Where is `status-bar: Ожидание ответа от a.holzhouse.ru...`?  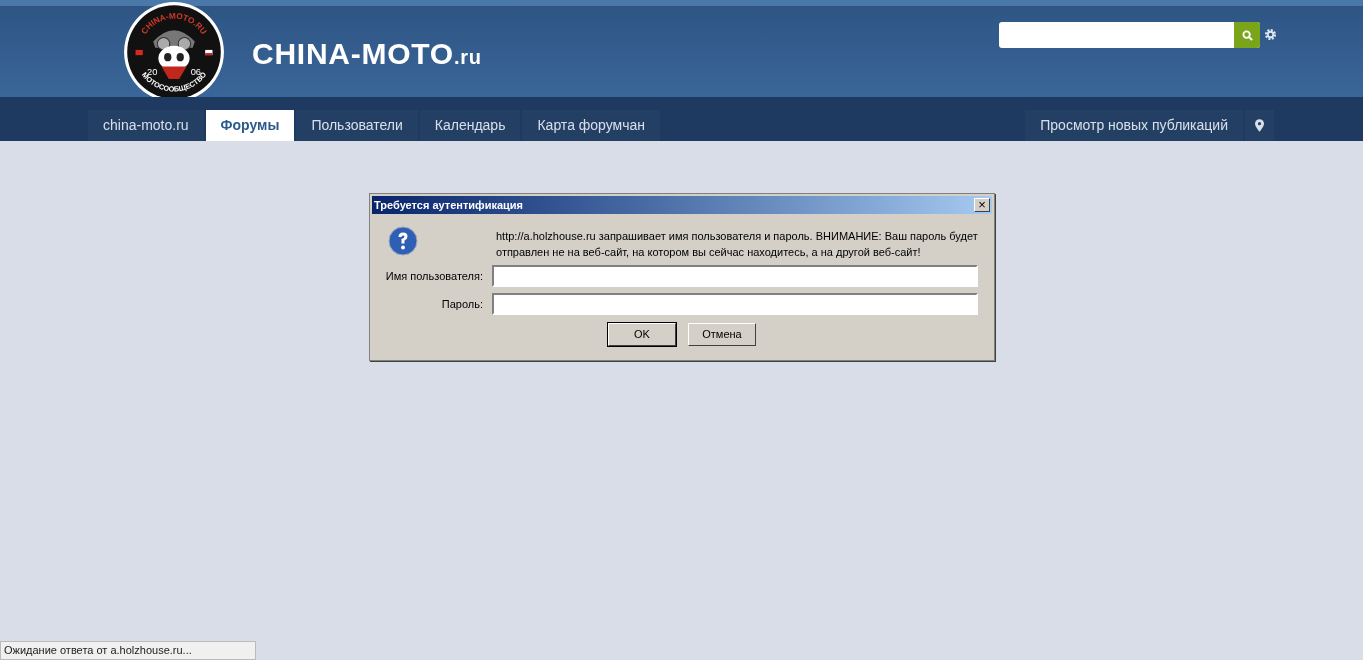
status-bar: Ожидание ответа от a.holzhouse.ru... is located at coordinates (128, 650).